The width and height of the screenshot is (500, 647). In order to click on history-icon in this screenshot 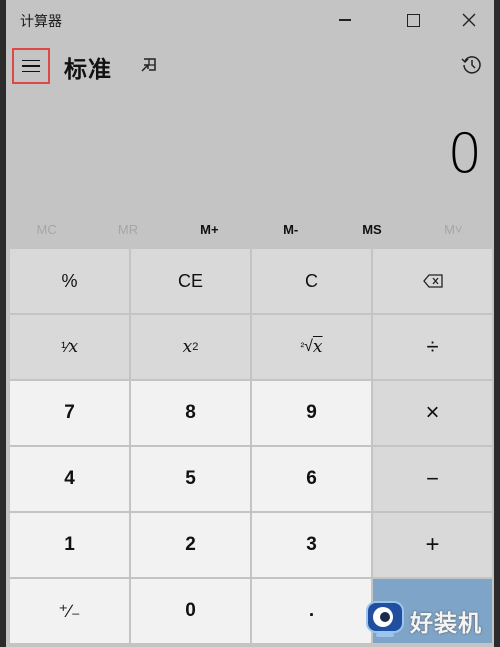, I will do `click(472, 65)`.